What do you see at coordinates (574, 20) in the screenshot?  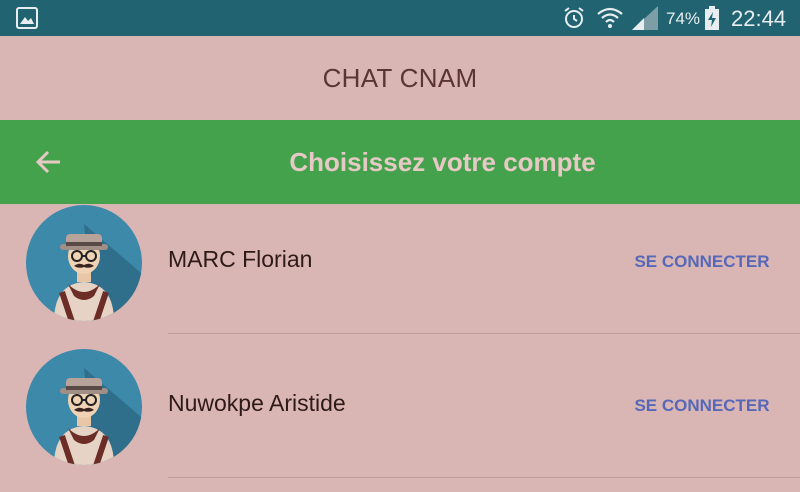 I see `alarm-icon` at bounding box center [574, 20].